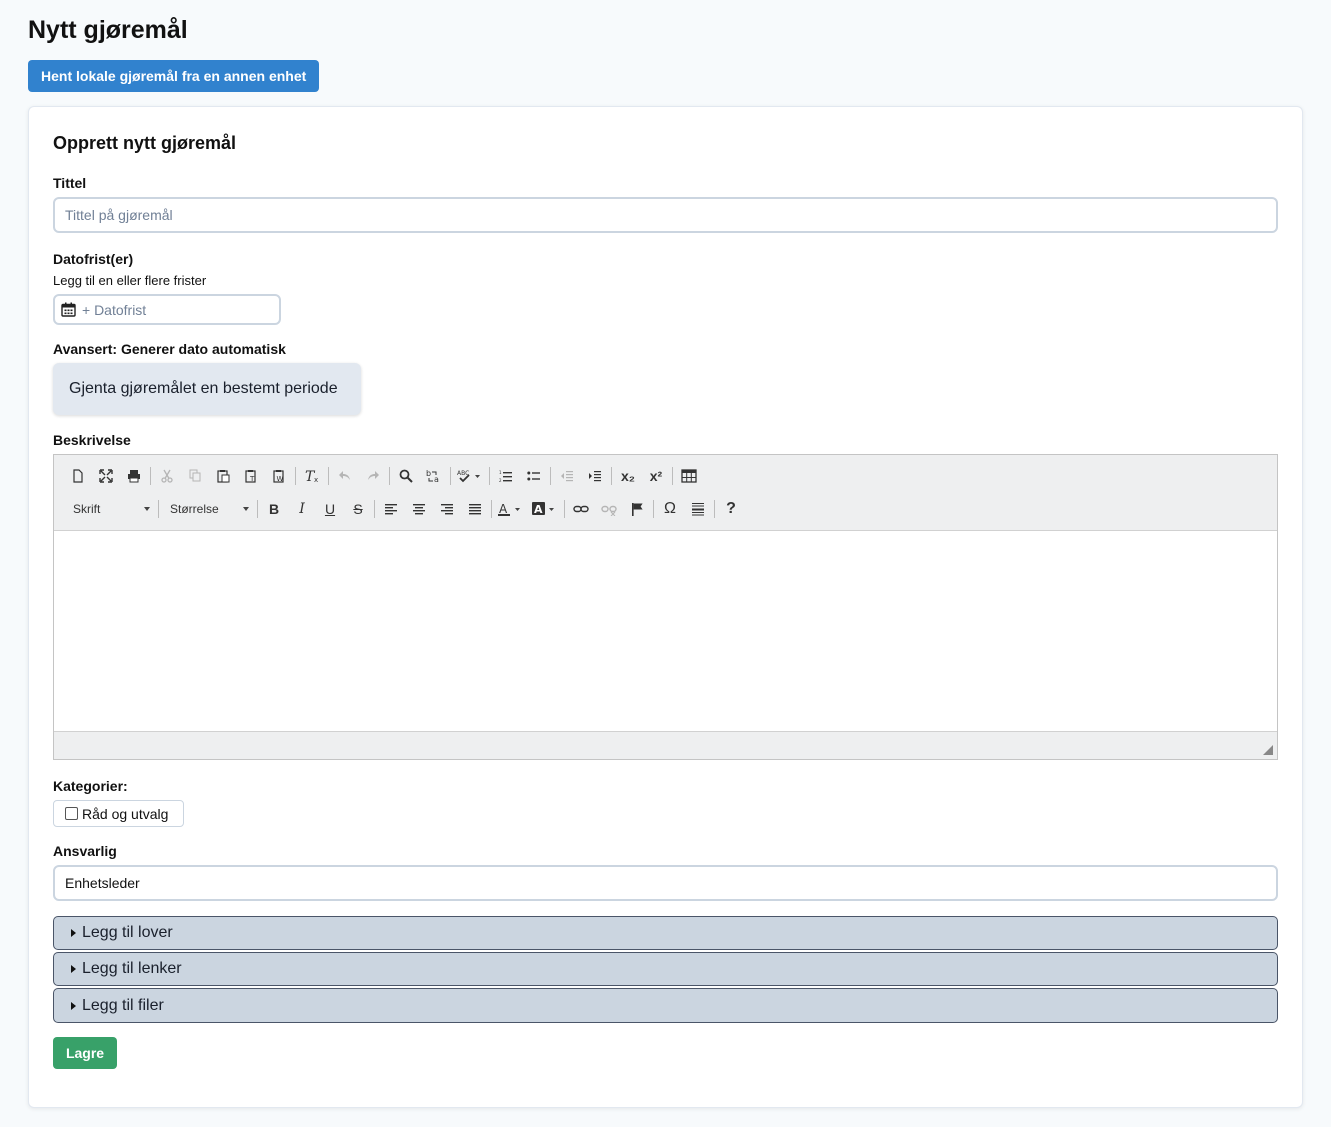  I want to click on accordion-files-label: Legg til filer, so click(123, 1005).